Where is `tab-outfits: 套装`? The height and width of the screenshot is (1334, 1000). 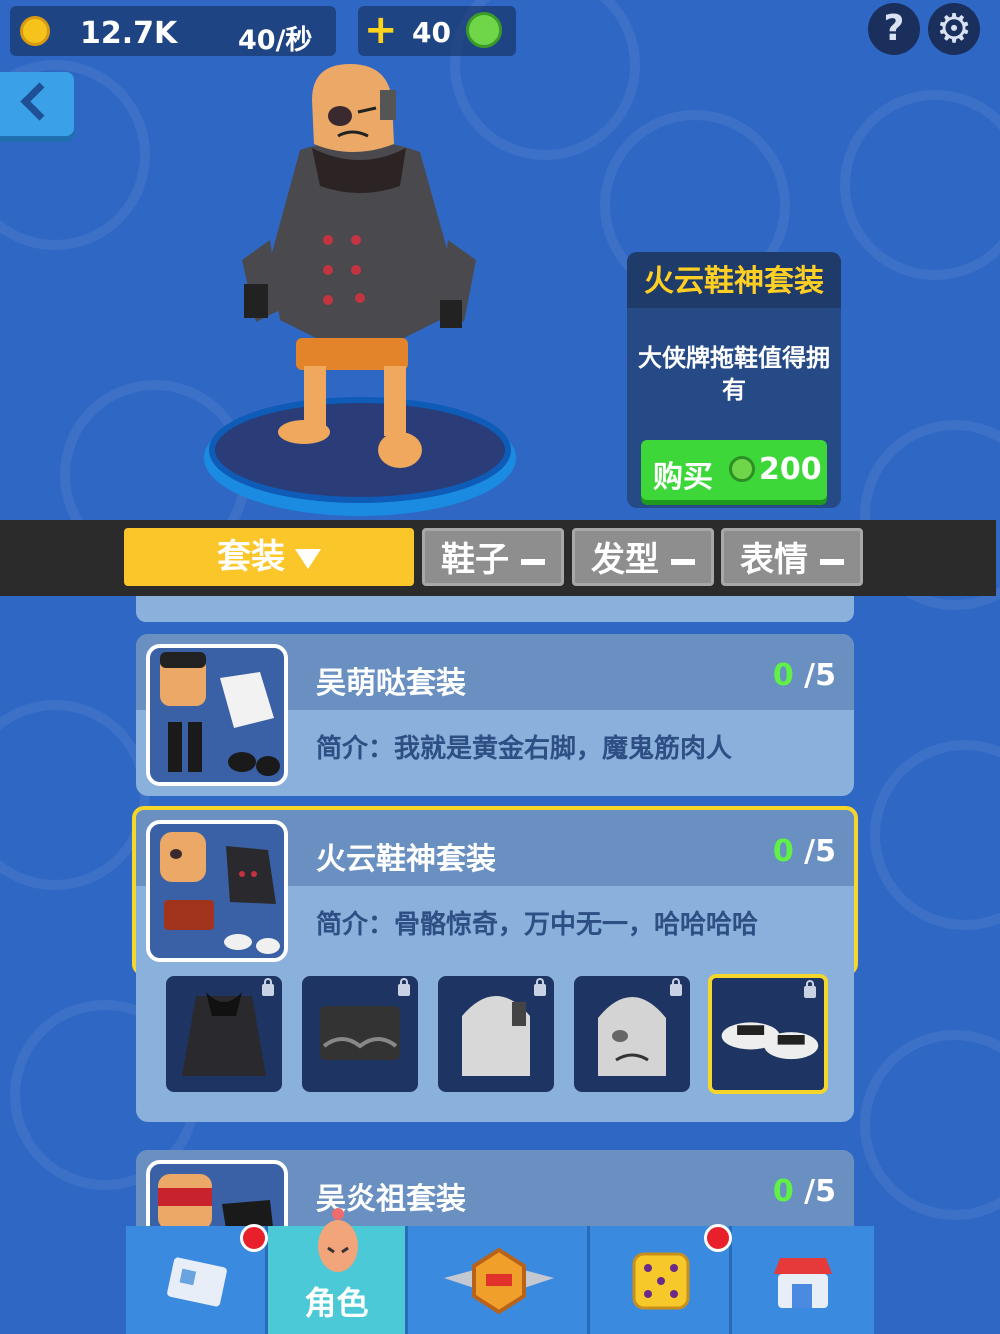
tab-outfits: 套装 is located at coordinates (269, 557).